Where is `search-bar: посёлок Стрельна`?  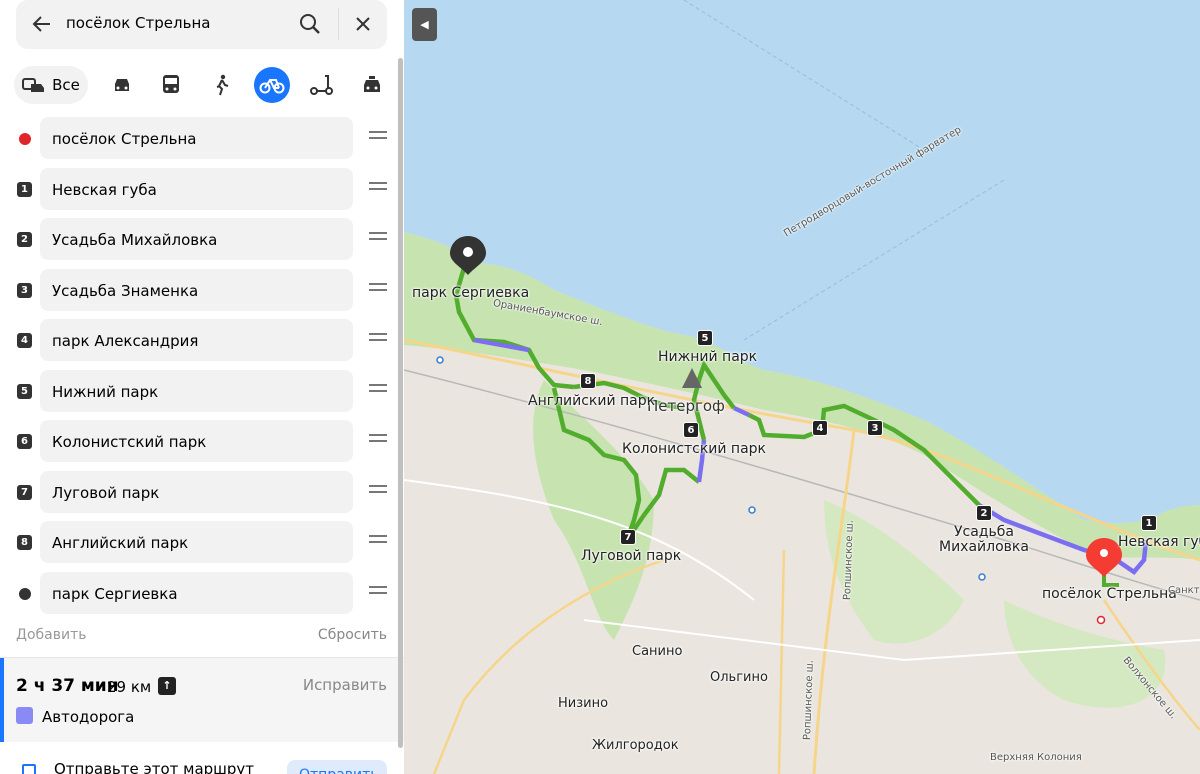
search-bar: посёлок Стрельна is located at coordinates (201, 24).